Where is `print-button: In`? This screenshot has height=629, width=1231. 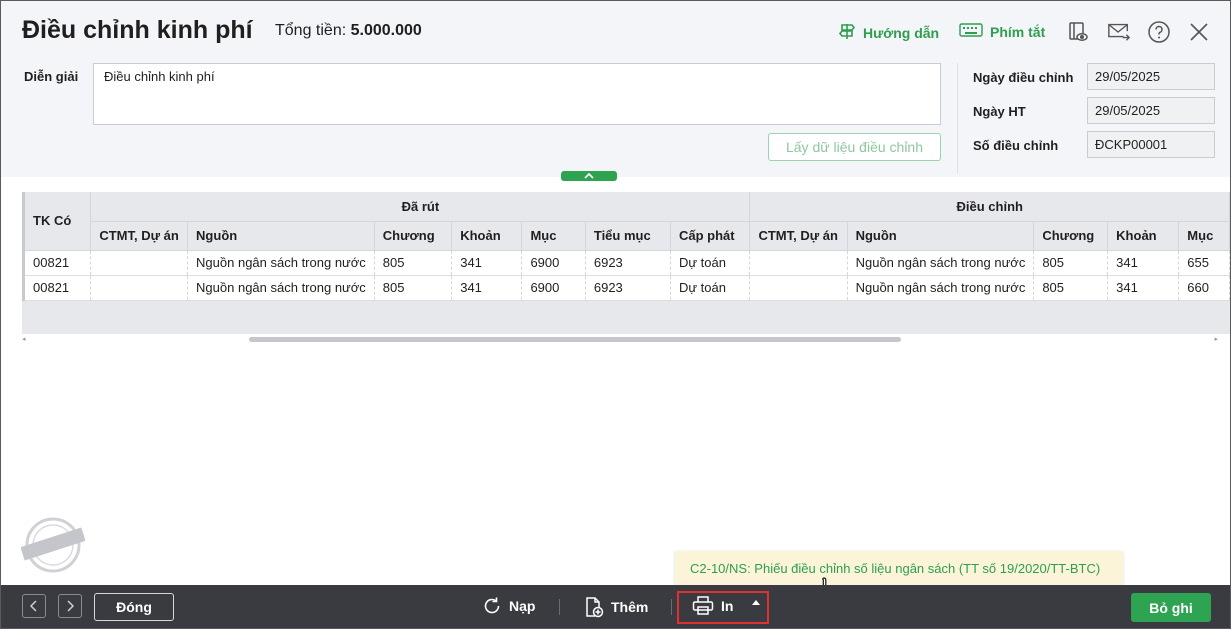
print-button: In is located at coordinates (712, 606).